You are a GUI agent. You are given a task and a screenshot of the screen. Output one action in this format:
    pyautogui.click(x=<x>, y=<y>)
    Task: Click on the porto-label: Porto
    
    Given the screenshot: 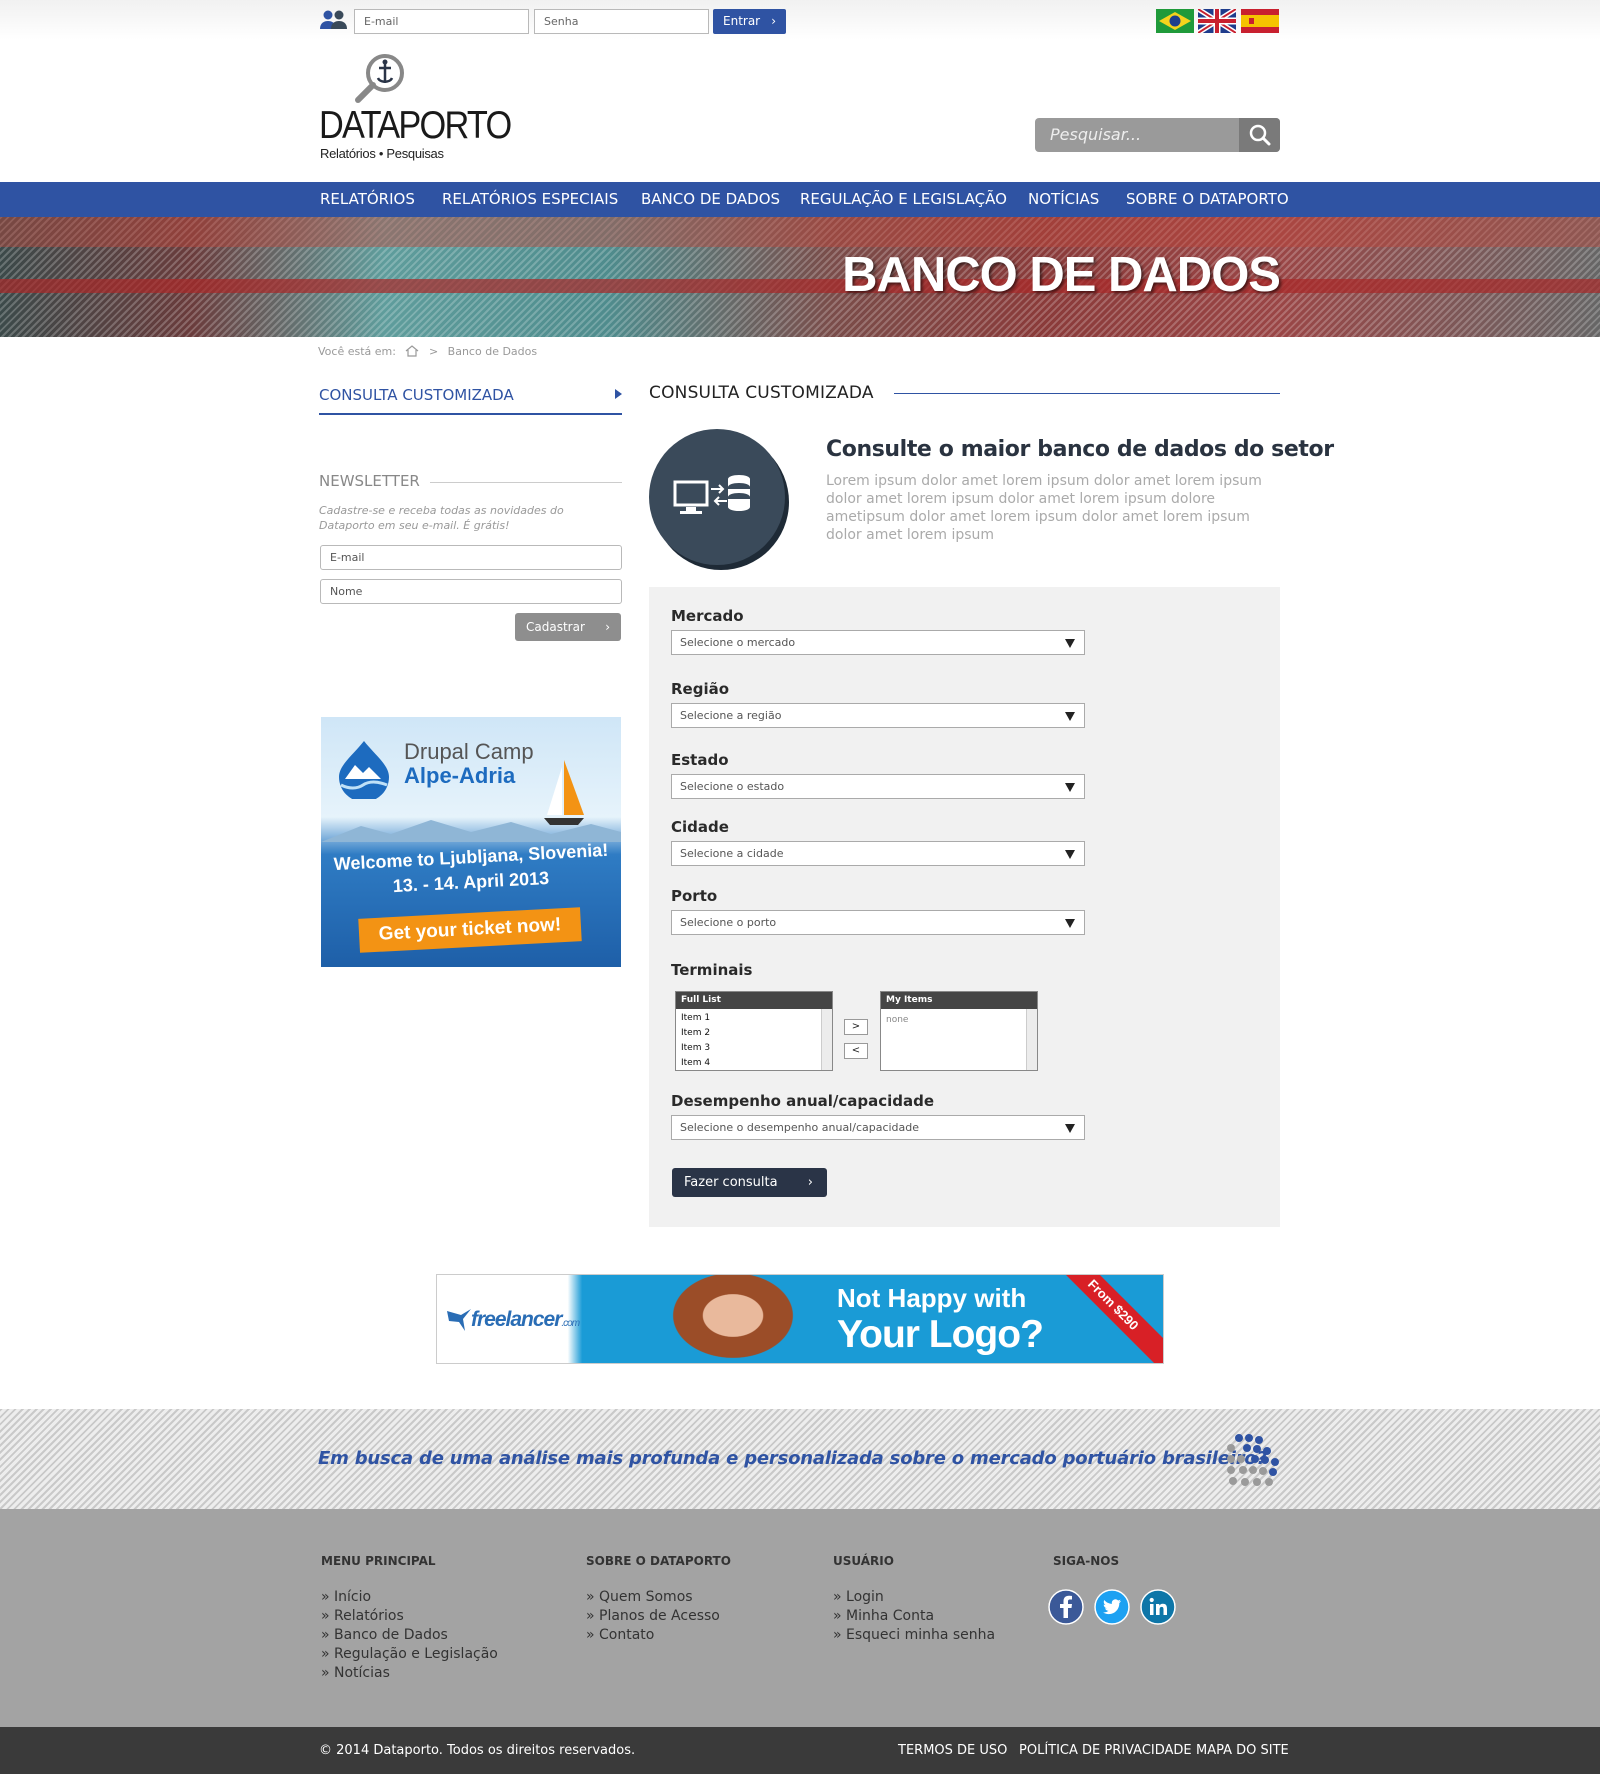 What is the action you would take?
    pyautogui.click(x=694, y=896)
    